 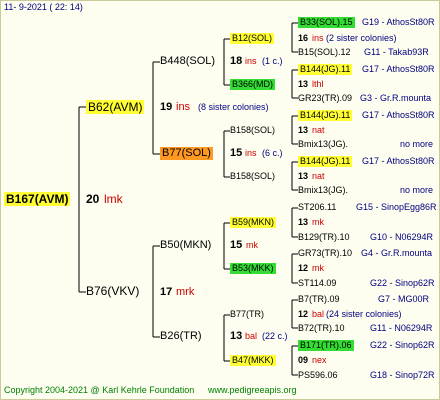 I want to click on gen4-extra-2: G17 - AthosSt80R, so click(x=398, y=69).